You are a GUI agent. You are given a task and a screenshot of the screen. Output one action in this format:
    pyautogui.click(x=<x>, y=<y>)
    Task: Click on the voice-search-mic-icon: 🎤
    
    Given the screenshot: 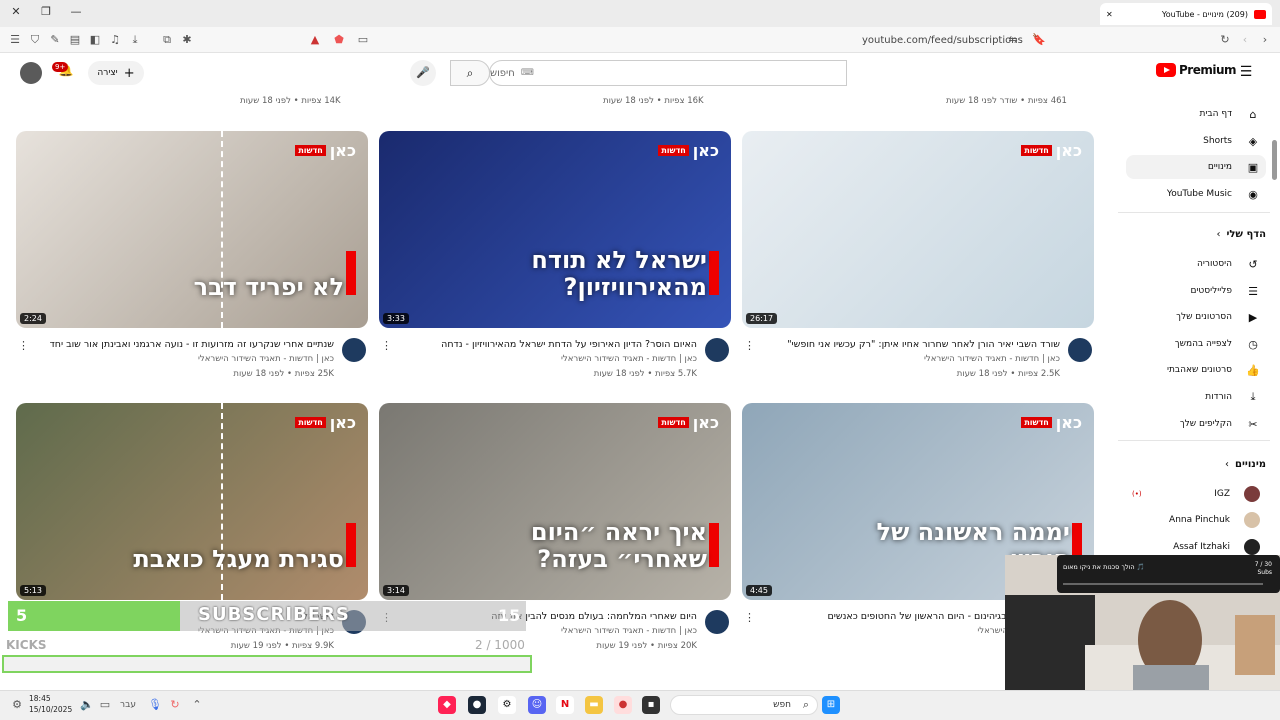 What is the action you would take?
    pyautogui.click(x=423, y=73)
    